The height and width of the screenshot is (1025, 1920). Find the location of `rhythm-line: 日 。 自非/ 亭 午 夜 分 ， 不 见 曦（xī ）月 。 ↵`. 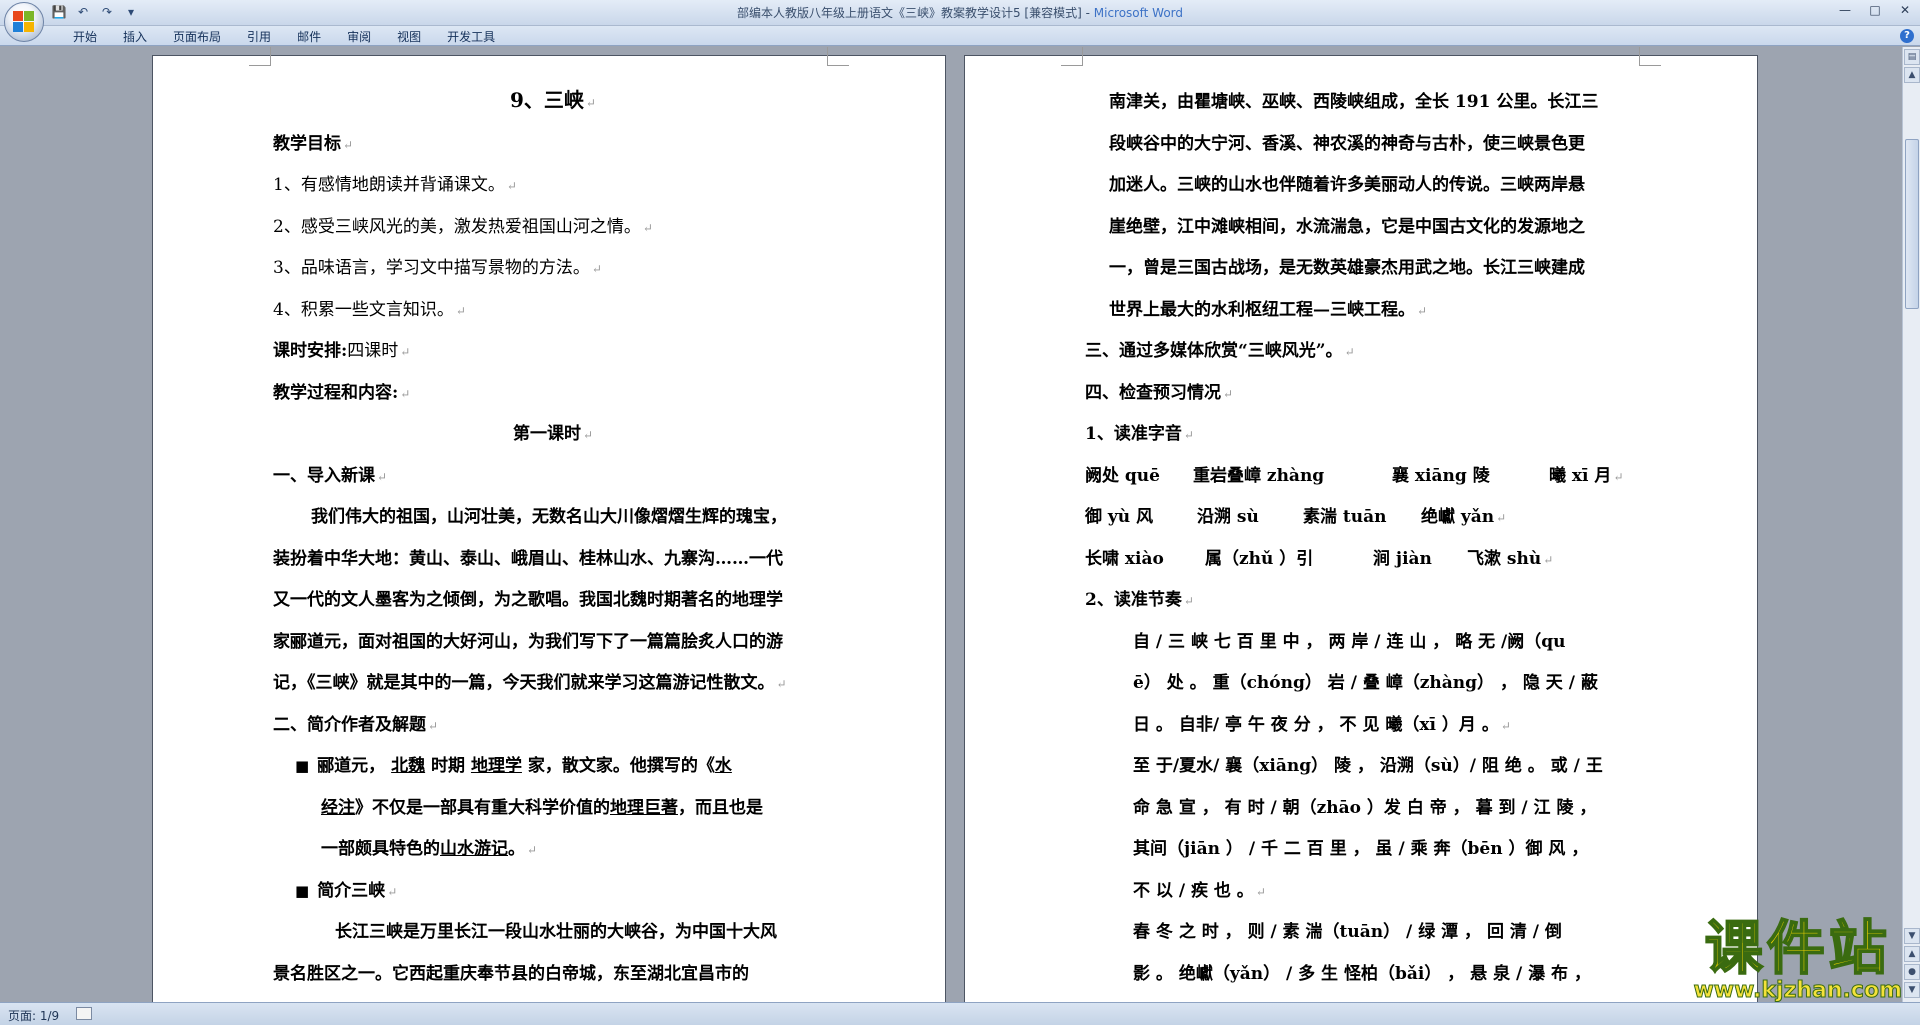

rhythm-line: 日 。 自非/ 亭 午 夜 分 ， 不 见 曦（xī ）月 。 ↵ is located at coordinates (1322, 725).